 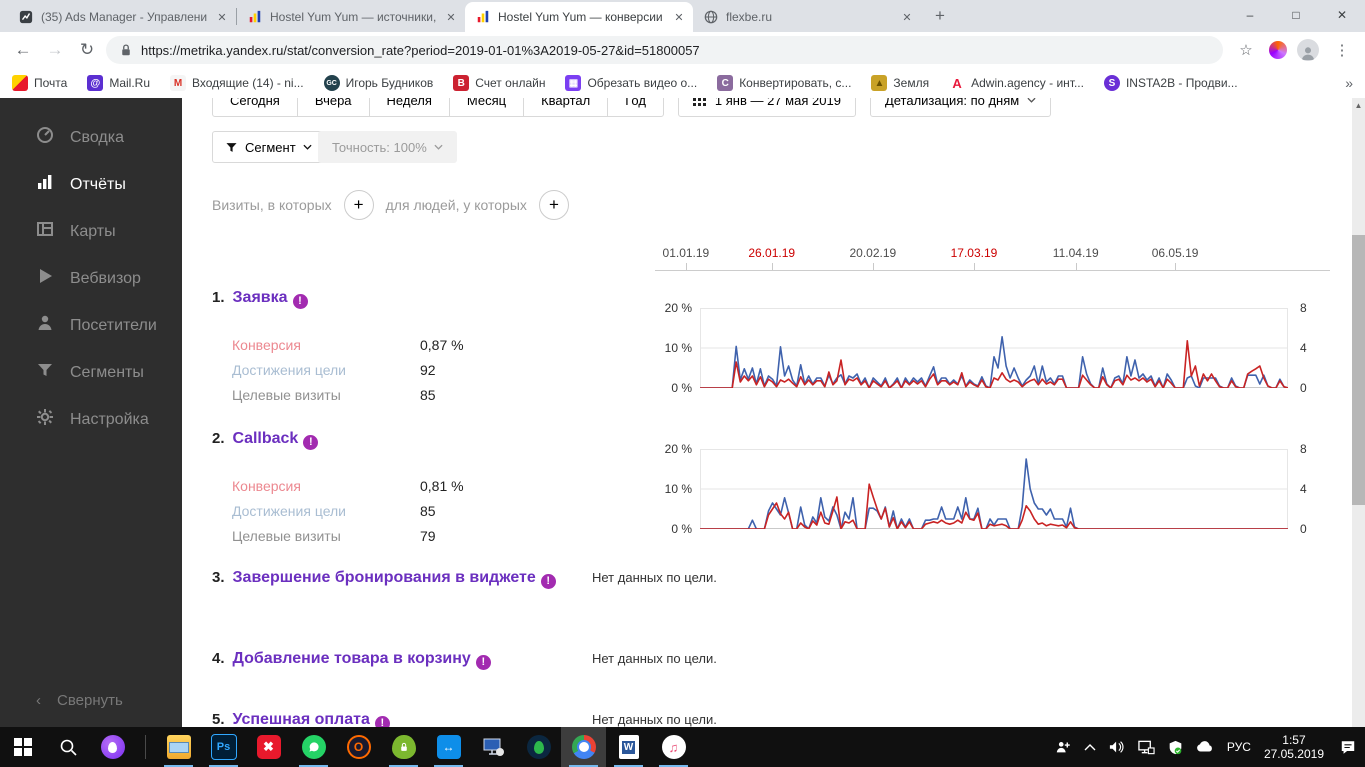 What do you see at coordinates (22, 747) in the screenshot?
I see `taskbar-start-button` at bounding box center [22, 747].